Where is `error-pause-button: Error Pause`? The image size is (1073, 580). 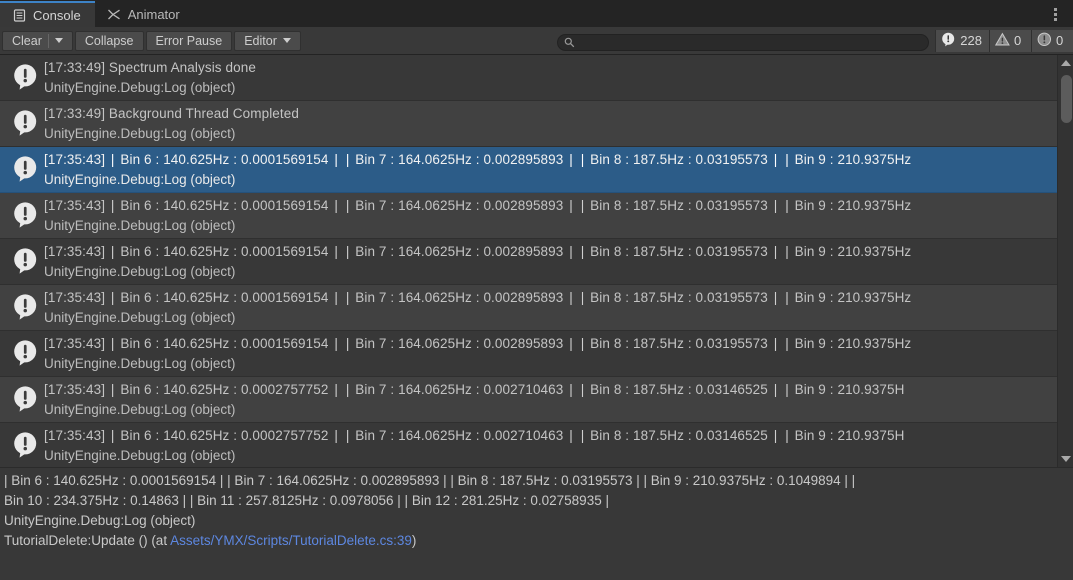
error-pause-button: Error Pause is located at coordinates (189, 40).